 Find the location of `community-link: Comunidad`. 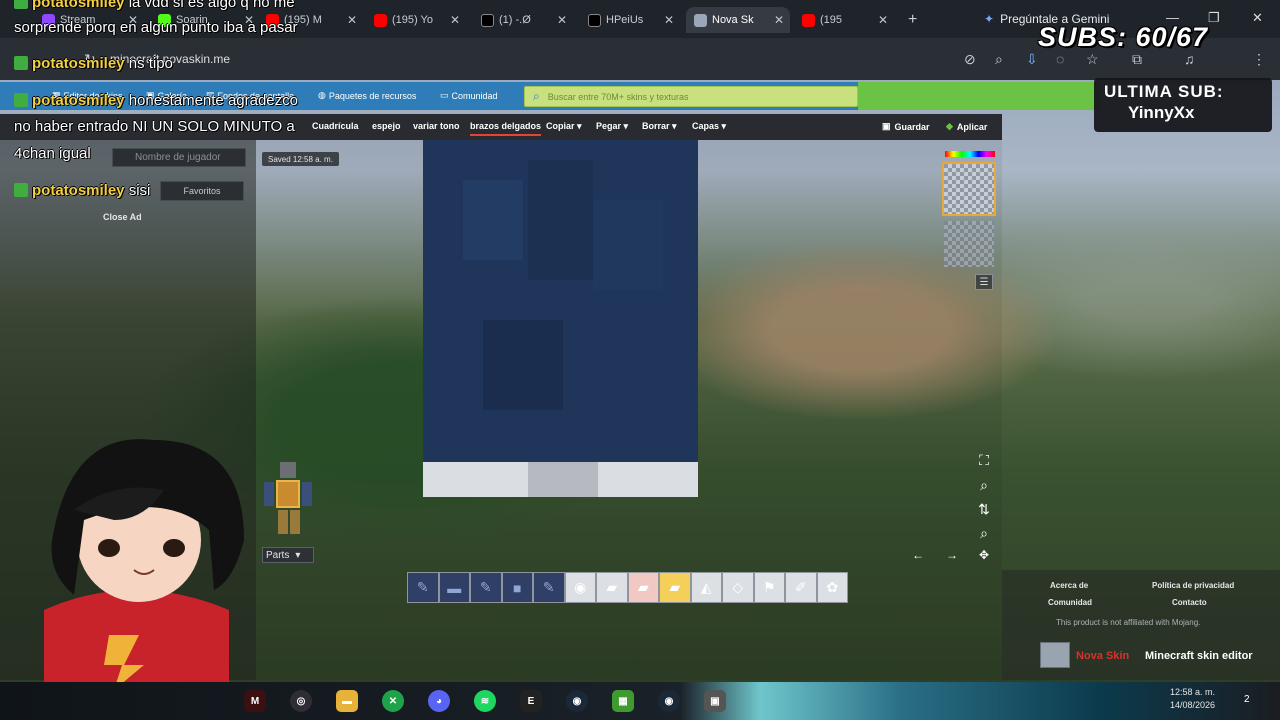

community-link: Comunidad is located at coordinates (1070, 602).